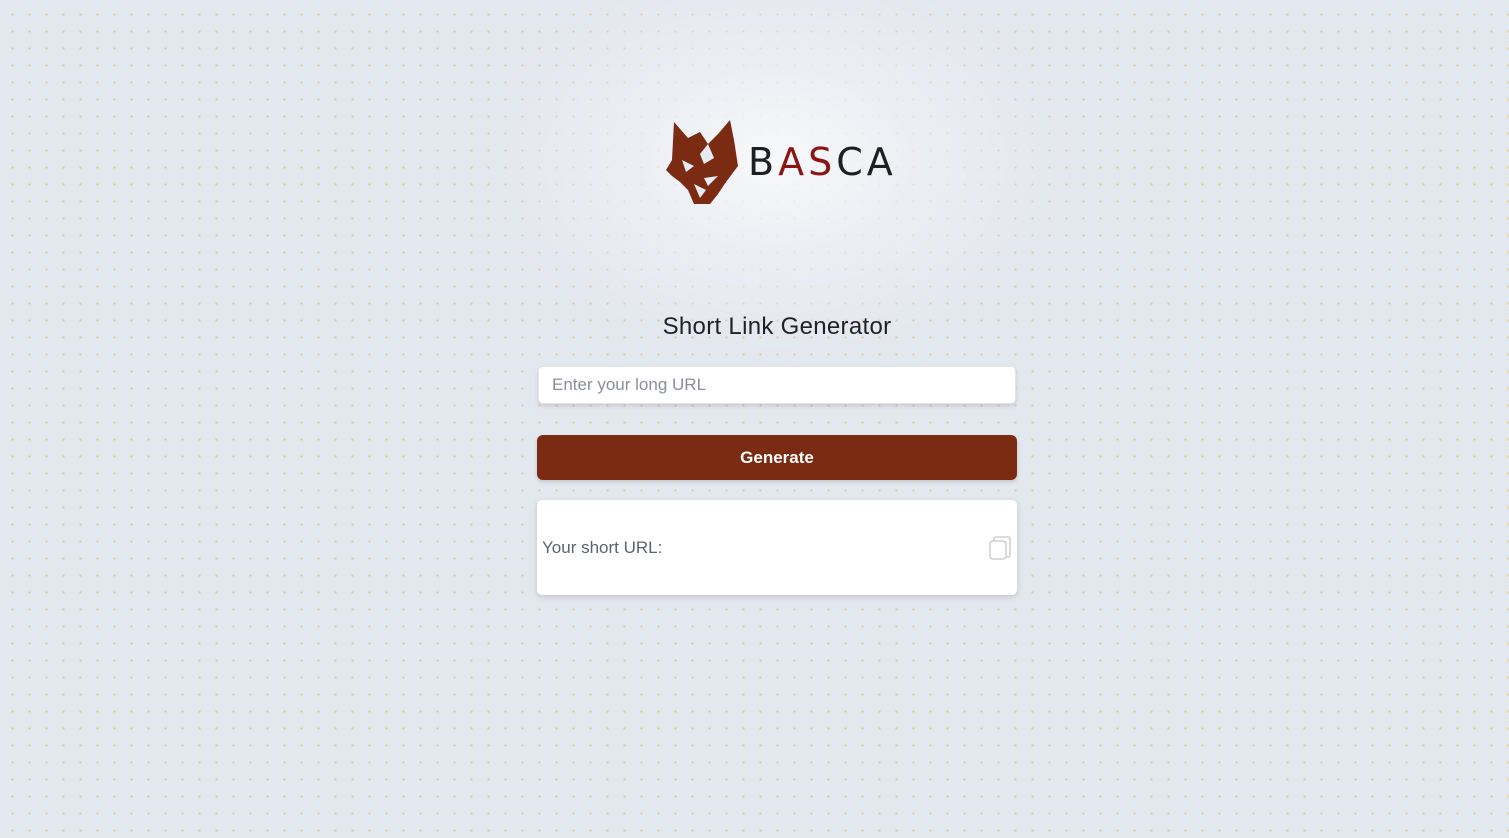 The width and height of the screenshot is (1509, 838). What do you see at coordinates (777, 326) in the screenshot?
I see `page-title: Short Link Generator` at bounding box center [777, 326].